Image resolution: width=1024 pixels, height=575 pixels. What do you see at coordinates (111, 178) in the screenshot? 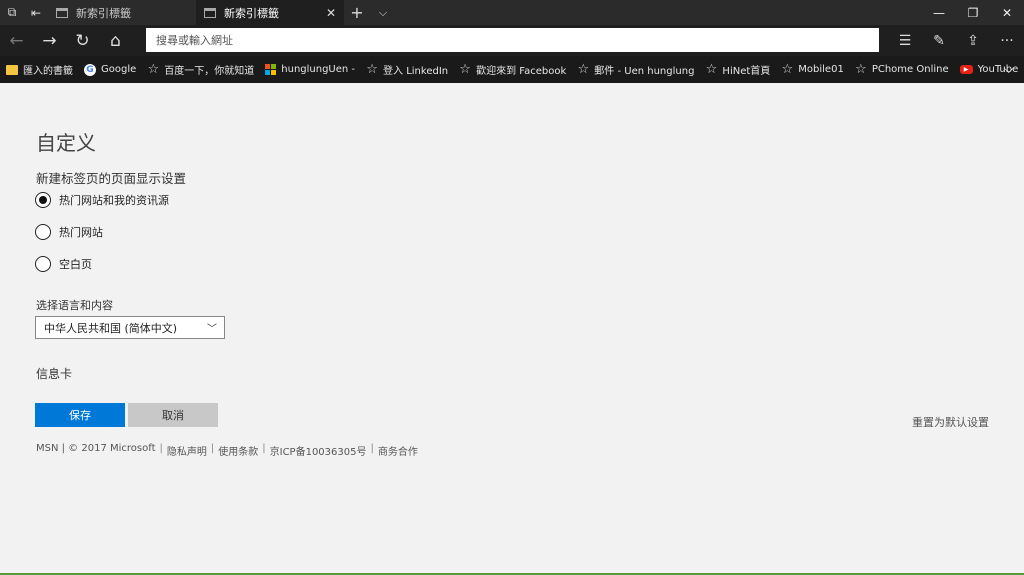
I see `section-label: 新建标签页的页面显示设置` at bounding box center [111, 178].